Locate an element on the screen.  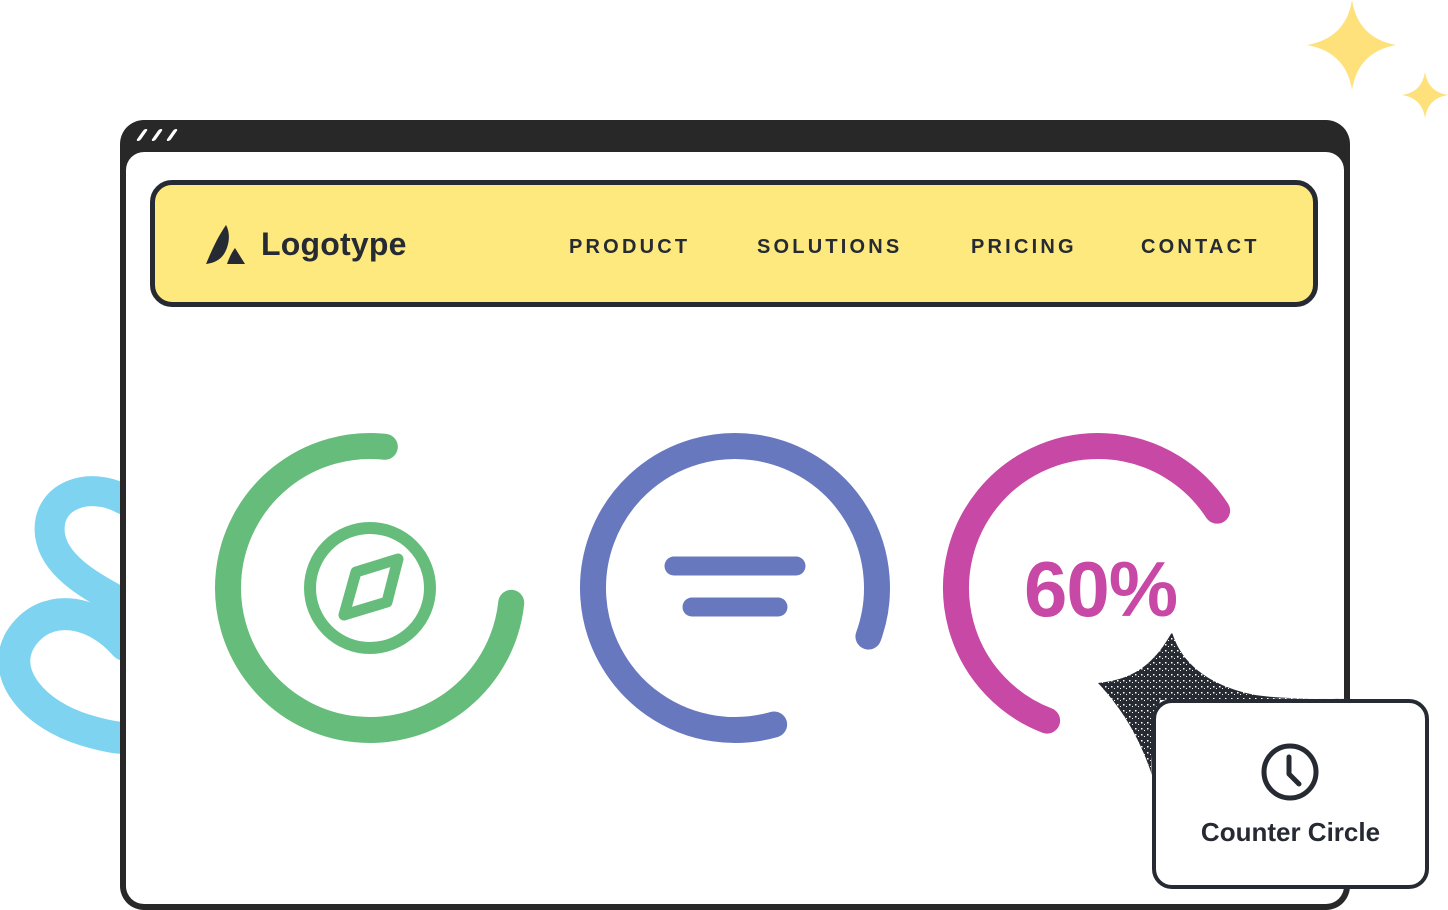
compass-icon is located at coordinates (370, 588).